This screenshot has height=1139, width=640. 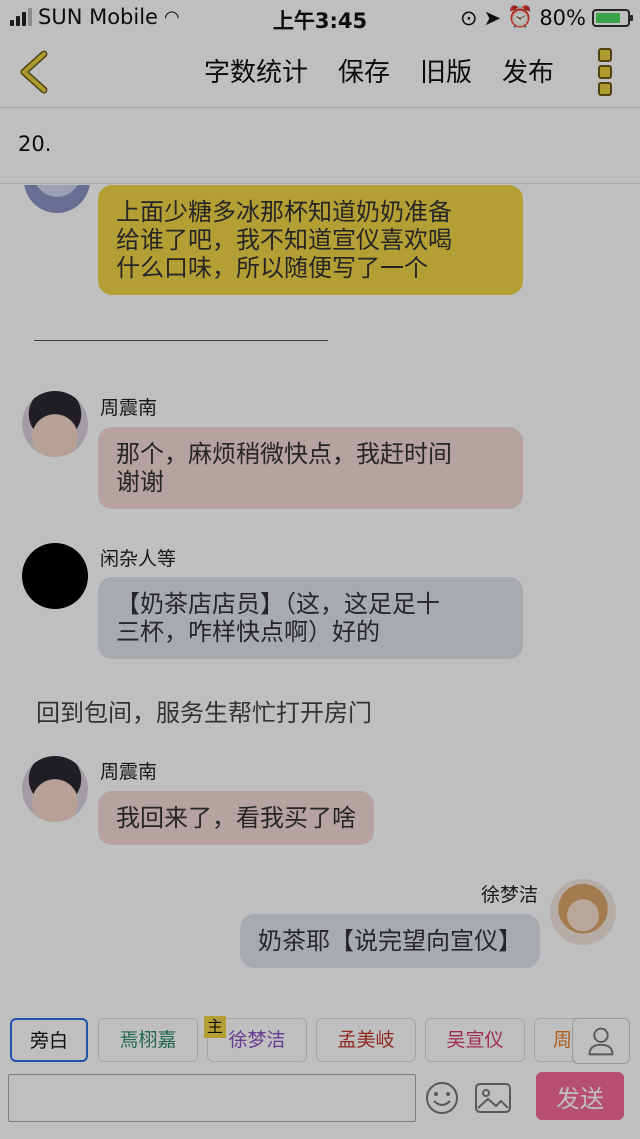 What do you see at coordinates (256, 70) in the screenshot?
I see `word-count-button: 字数统计` at bounding box center [256, 70].